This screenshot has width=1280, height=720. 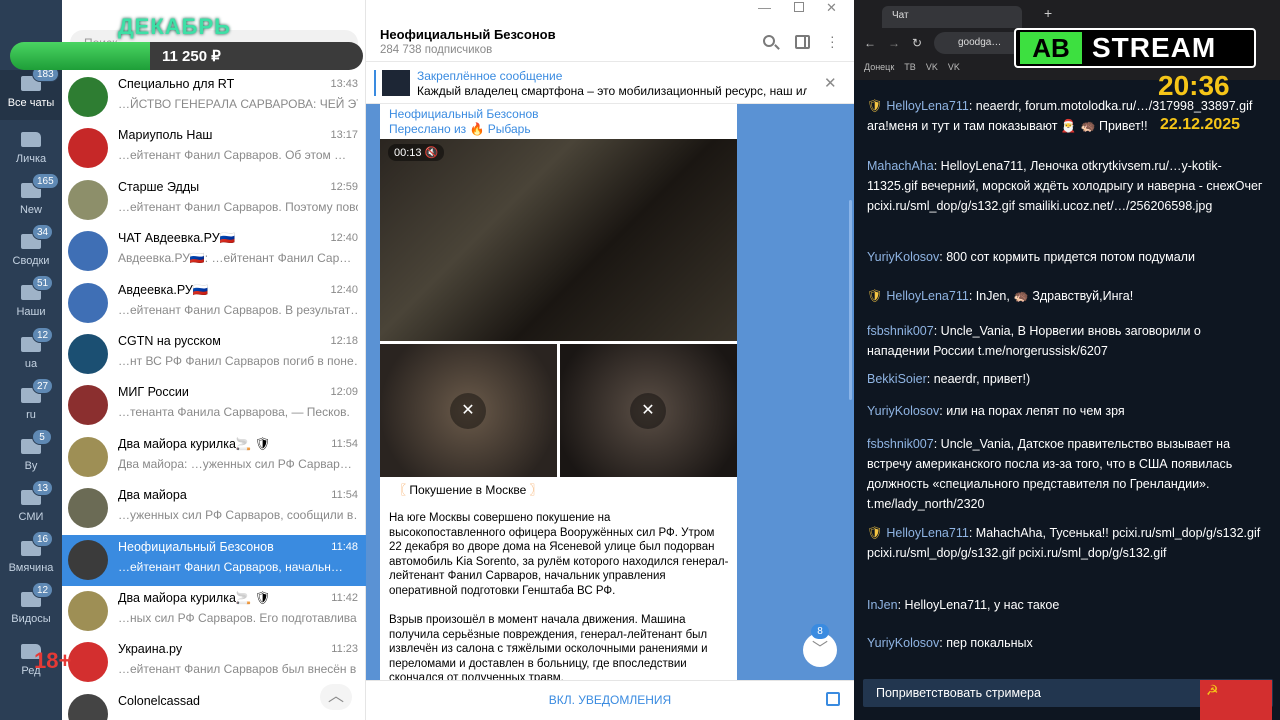 What do you see at coordinates (558, 240) in the screenshot?
I see `video-player: 00:13 🔇` at bounding box center [558, 240].